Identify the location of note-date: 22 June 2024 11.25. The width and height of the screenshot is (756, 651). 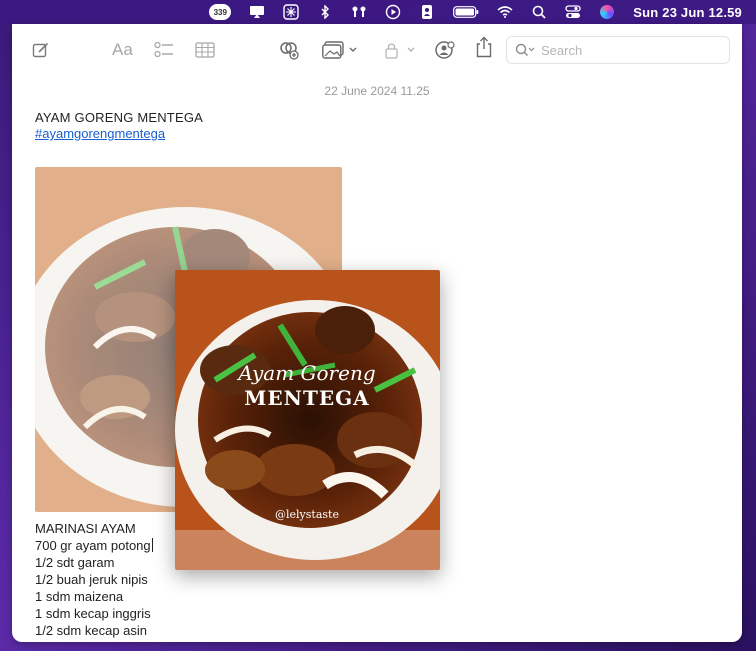
(377, 91).